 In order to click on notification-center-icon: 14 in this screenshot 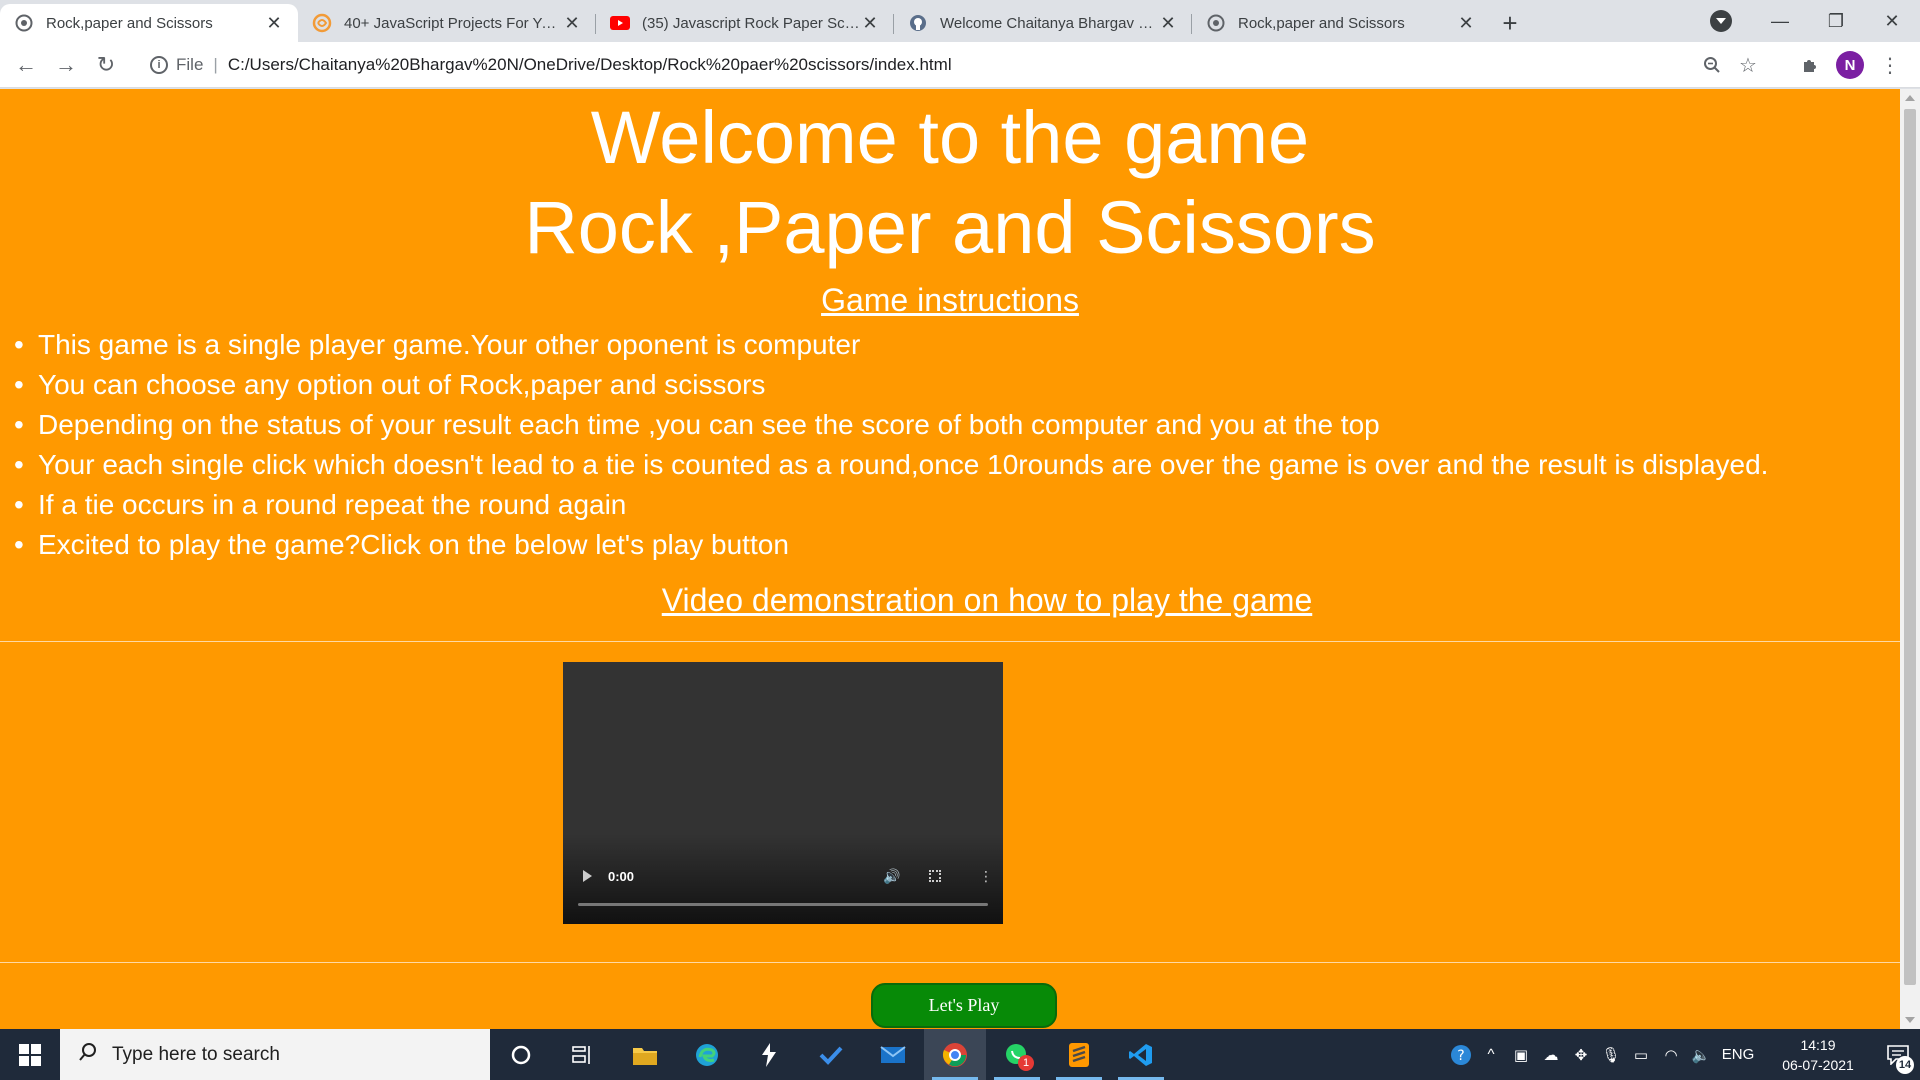, I will do `click(1898, 1054)`.